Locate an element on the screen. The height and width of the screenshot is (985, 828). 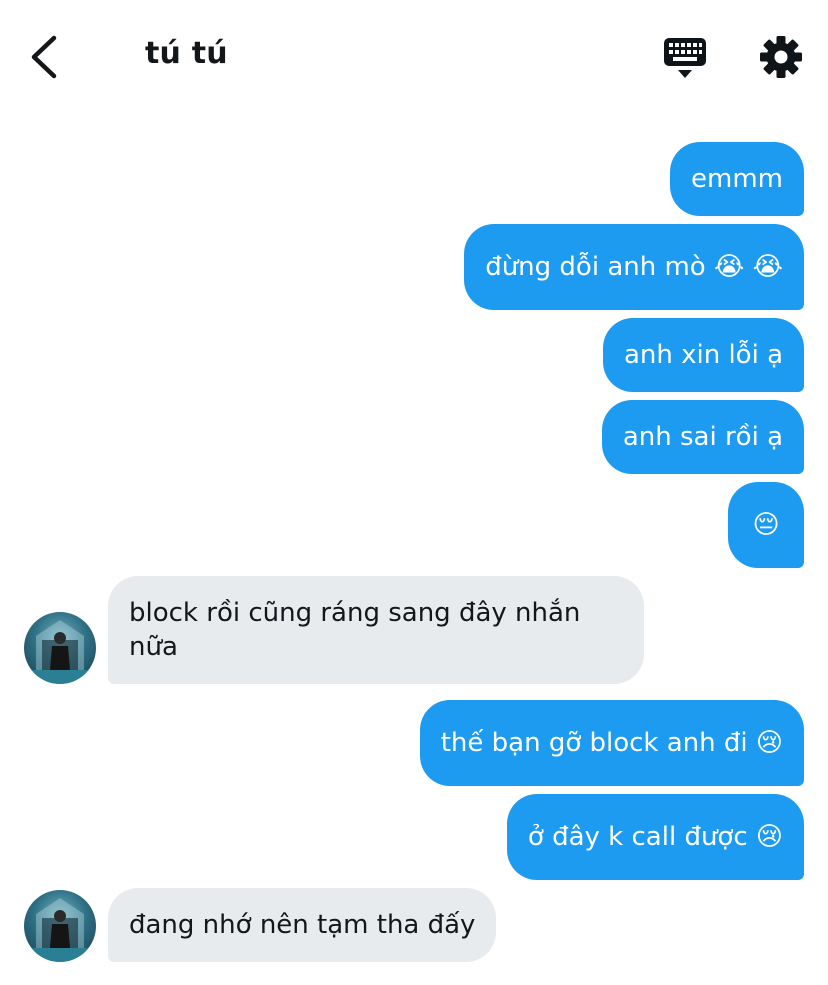
message-bubble-sent: 😔 is located at coordinates (766, 525).